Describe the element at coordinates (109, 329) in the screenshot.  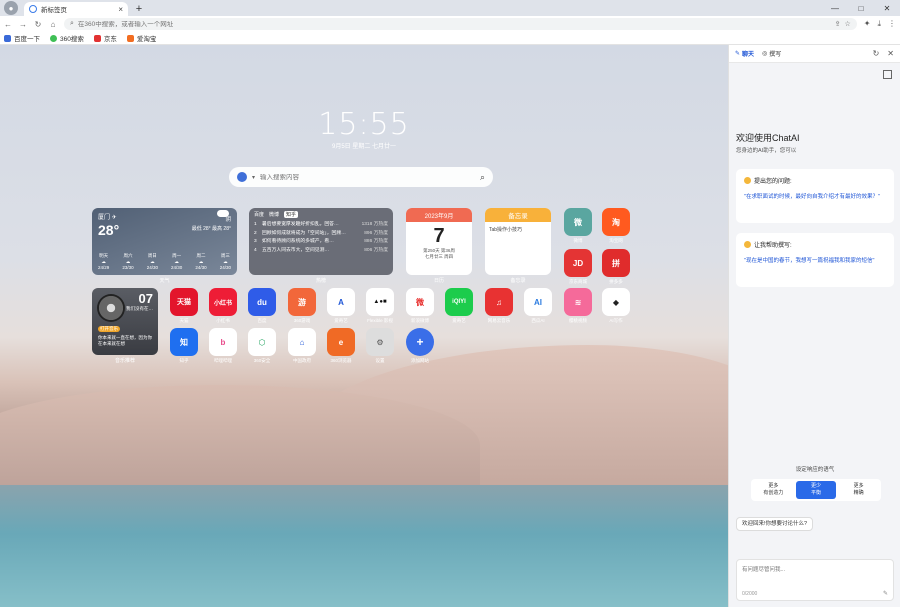
I see `music-play-button: 打开音乐` at that location.